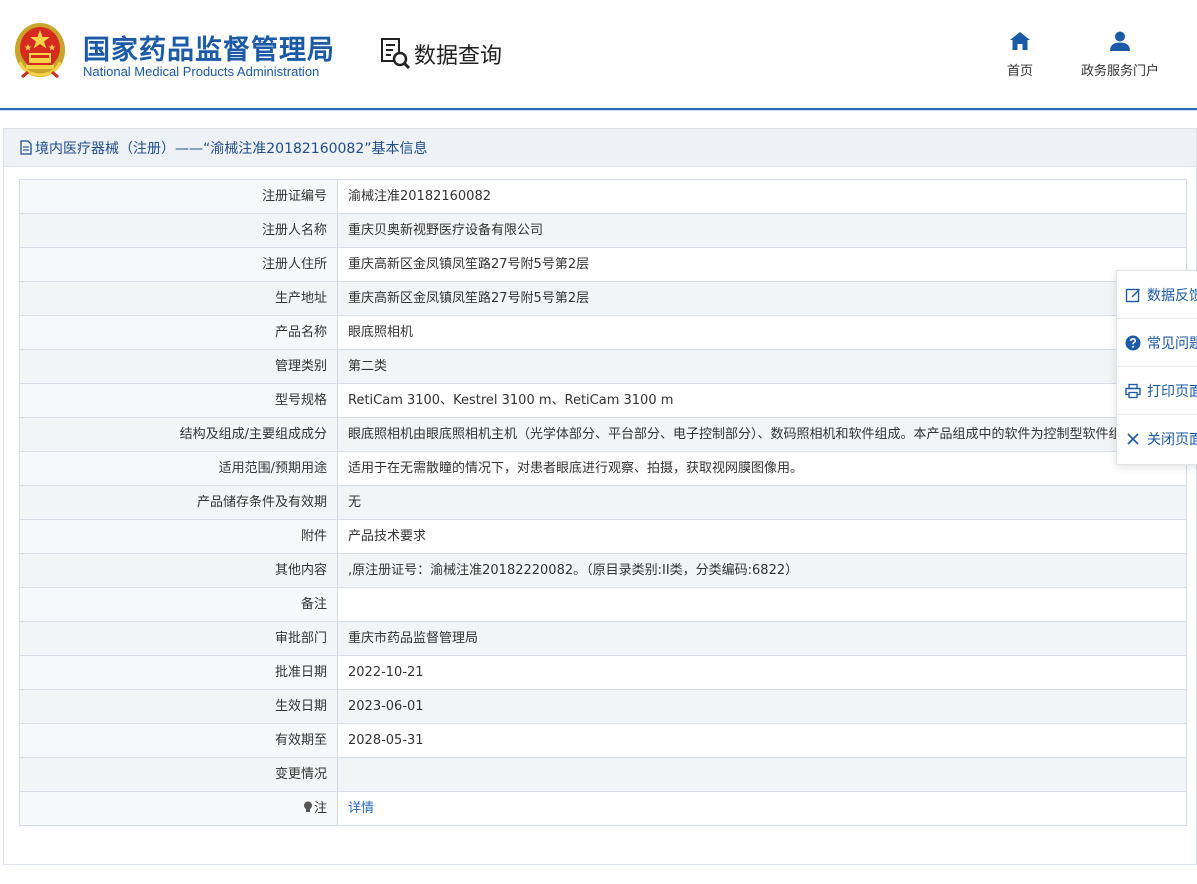  I want to click on national-emblem-icon, so click(40, 50).